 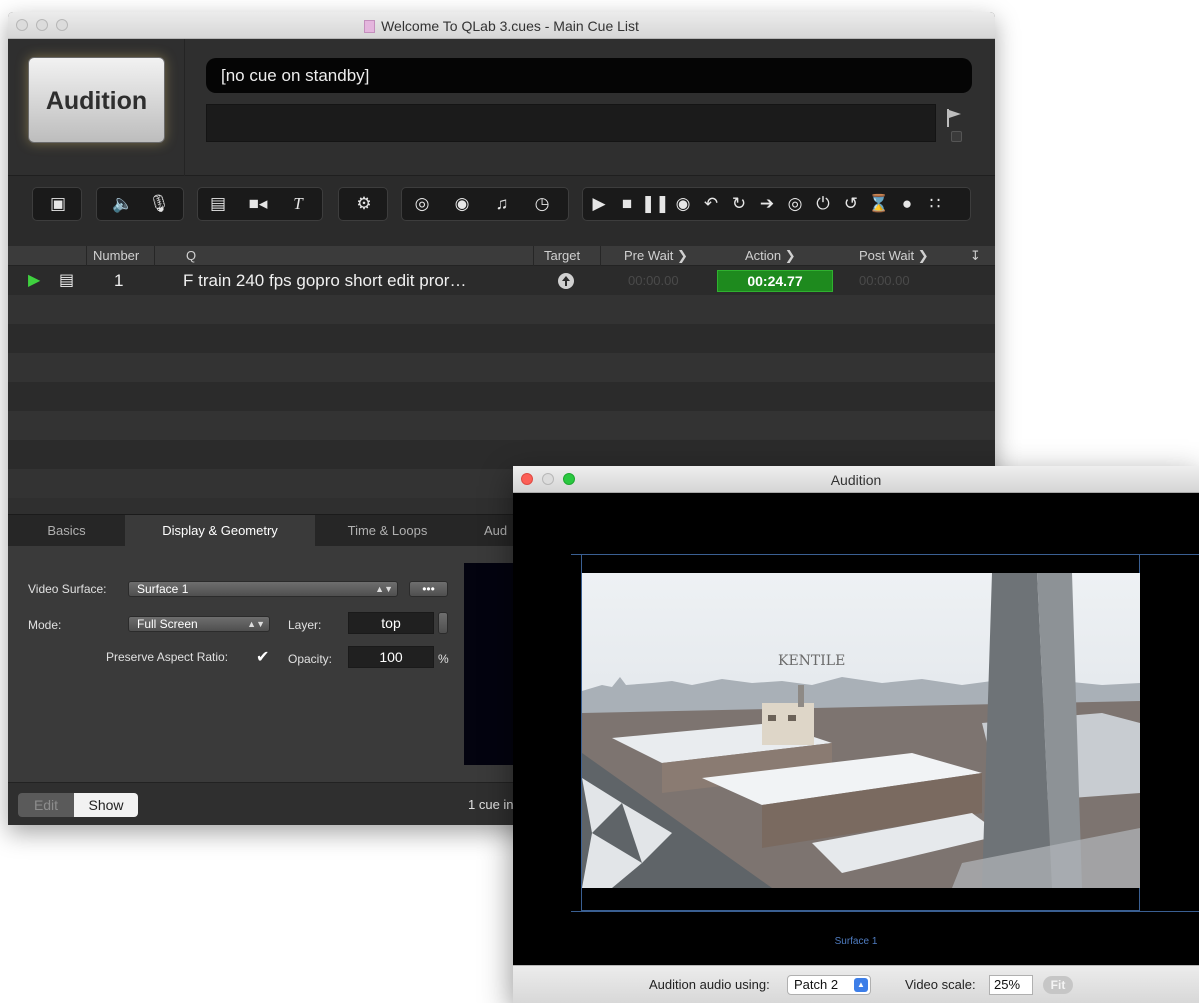 What do you see at coordinates (795, 204) in the screenshot?
I see `target-go-icon: ◎` at bounding box center [795, 204].